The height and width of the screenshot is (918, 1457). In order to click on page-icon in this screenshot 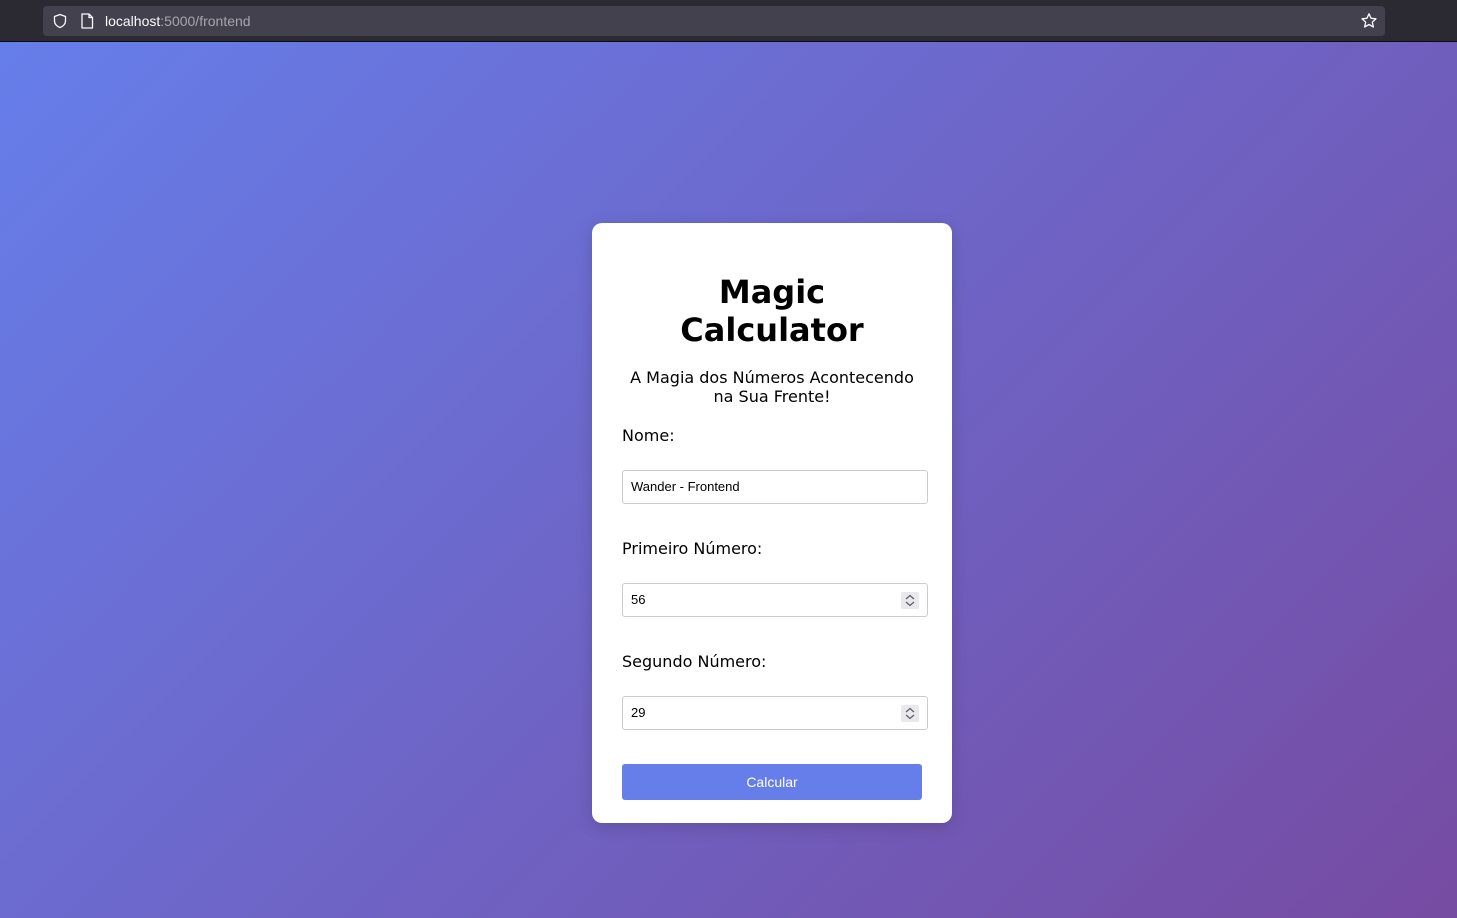, I will do `click(87, 21)`.